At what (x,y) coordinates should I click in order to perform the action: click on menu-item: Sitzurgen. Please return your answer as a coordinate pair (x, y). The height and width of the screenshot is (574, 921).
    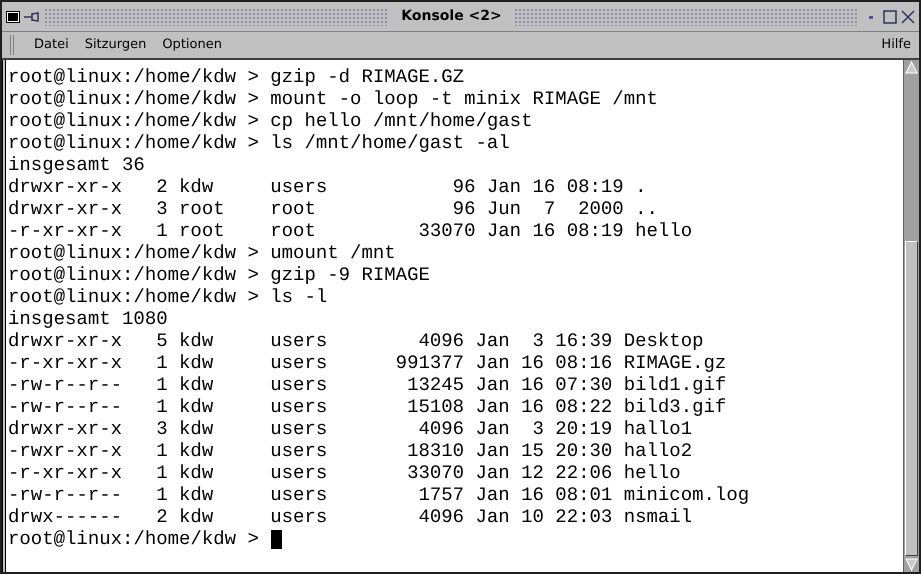
    Looking at the image, I should click on (115, 45).